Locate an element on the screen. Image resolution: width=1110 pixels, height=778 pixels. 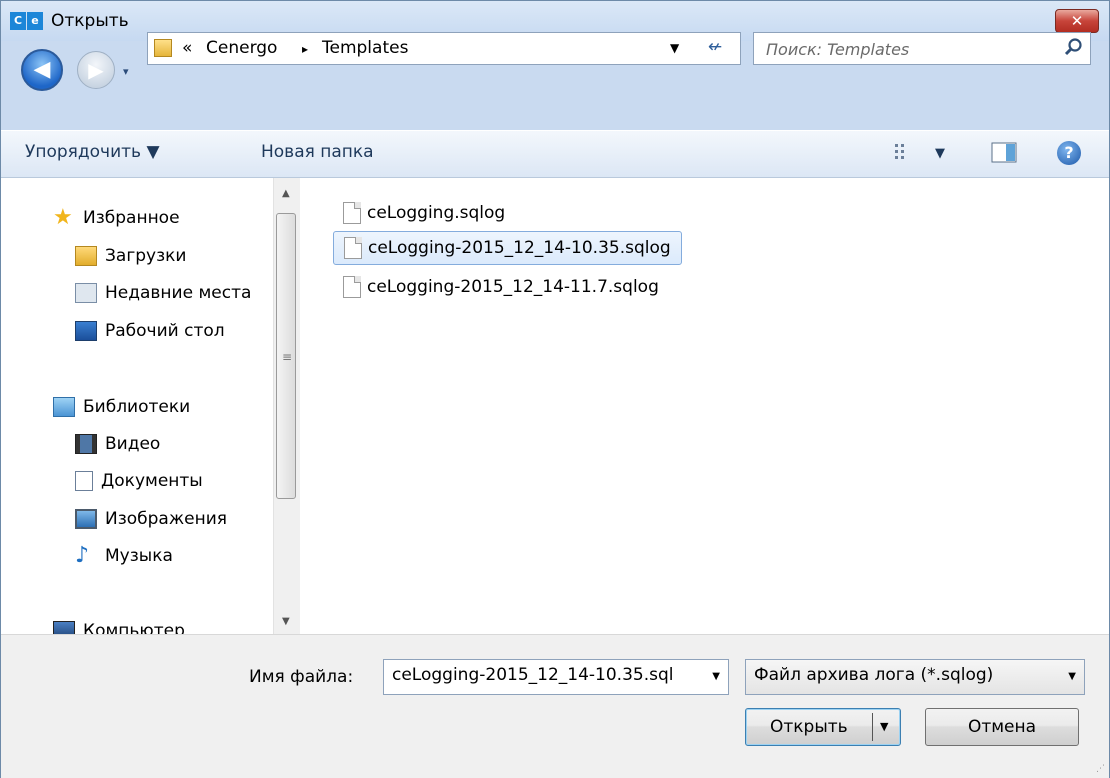
file-type-value: Файл архива лога (*.sqlog) is located at coordinates (874, 675).